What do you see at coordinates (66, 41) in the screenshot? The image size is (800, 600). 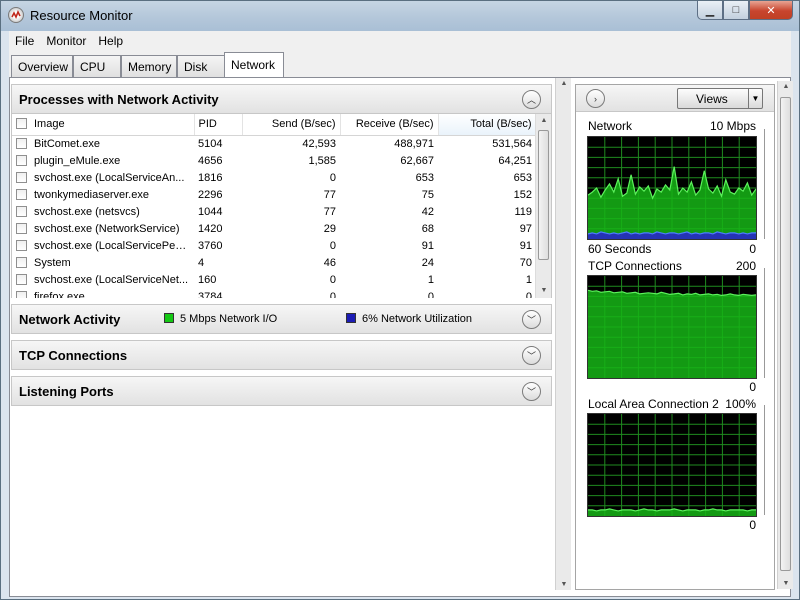 I see `menu-monitor: Monitor` at bounding box center [66, 41].